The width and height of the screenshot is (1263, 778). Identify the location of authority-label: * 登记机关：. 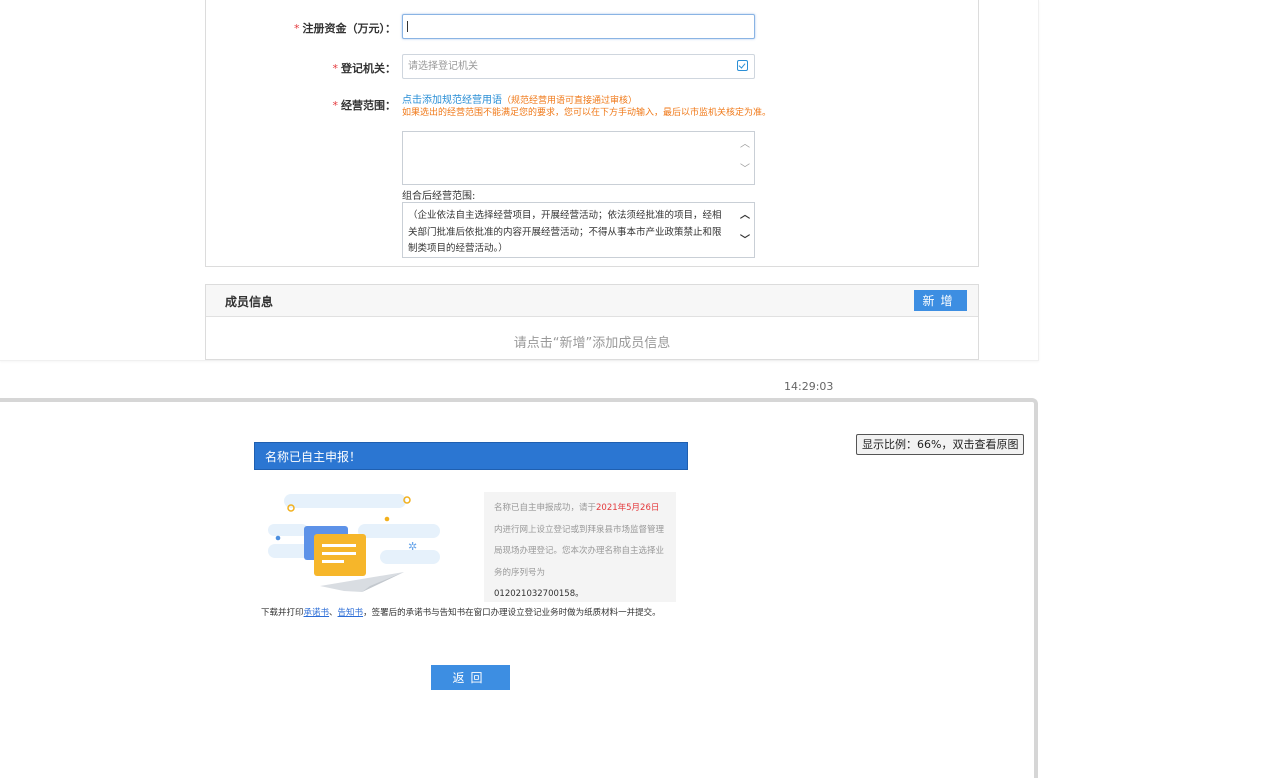
(301, 68).